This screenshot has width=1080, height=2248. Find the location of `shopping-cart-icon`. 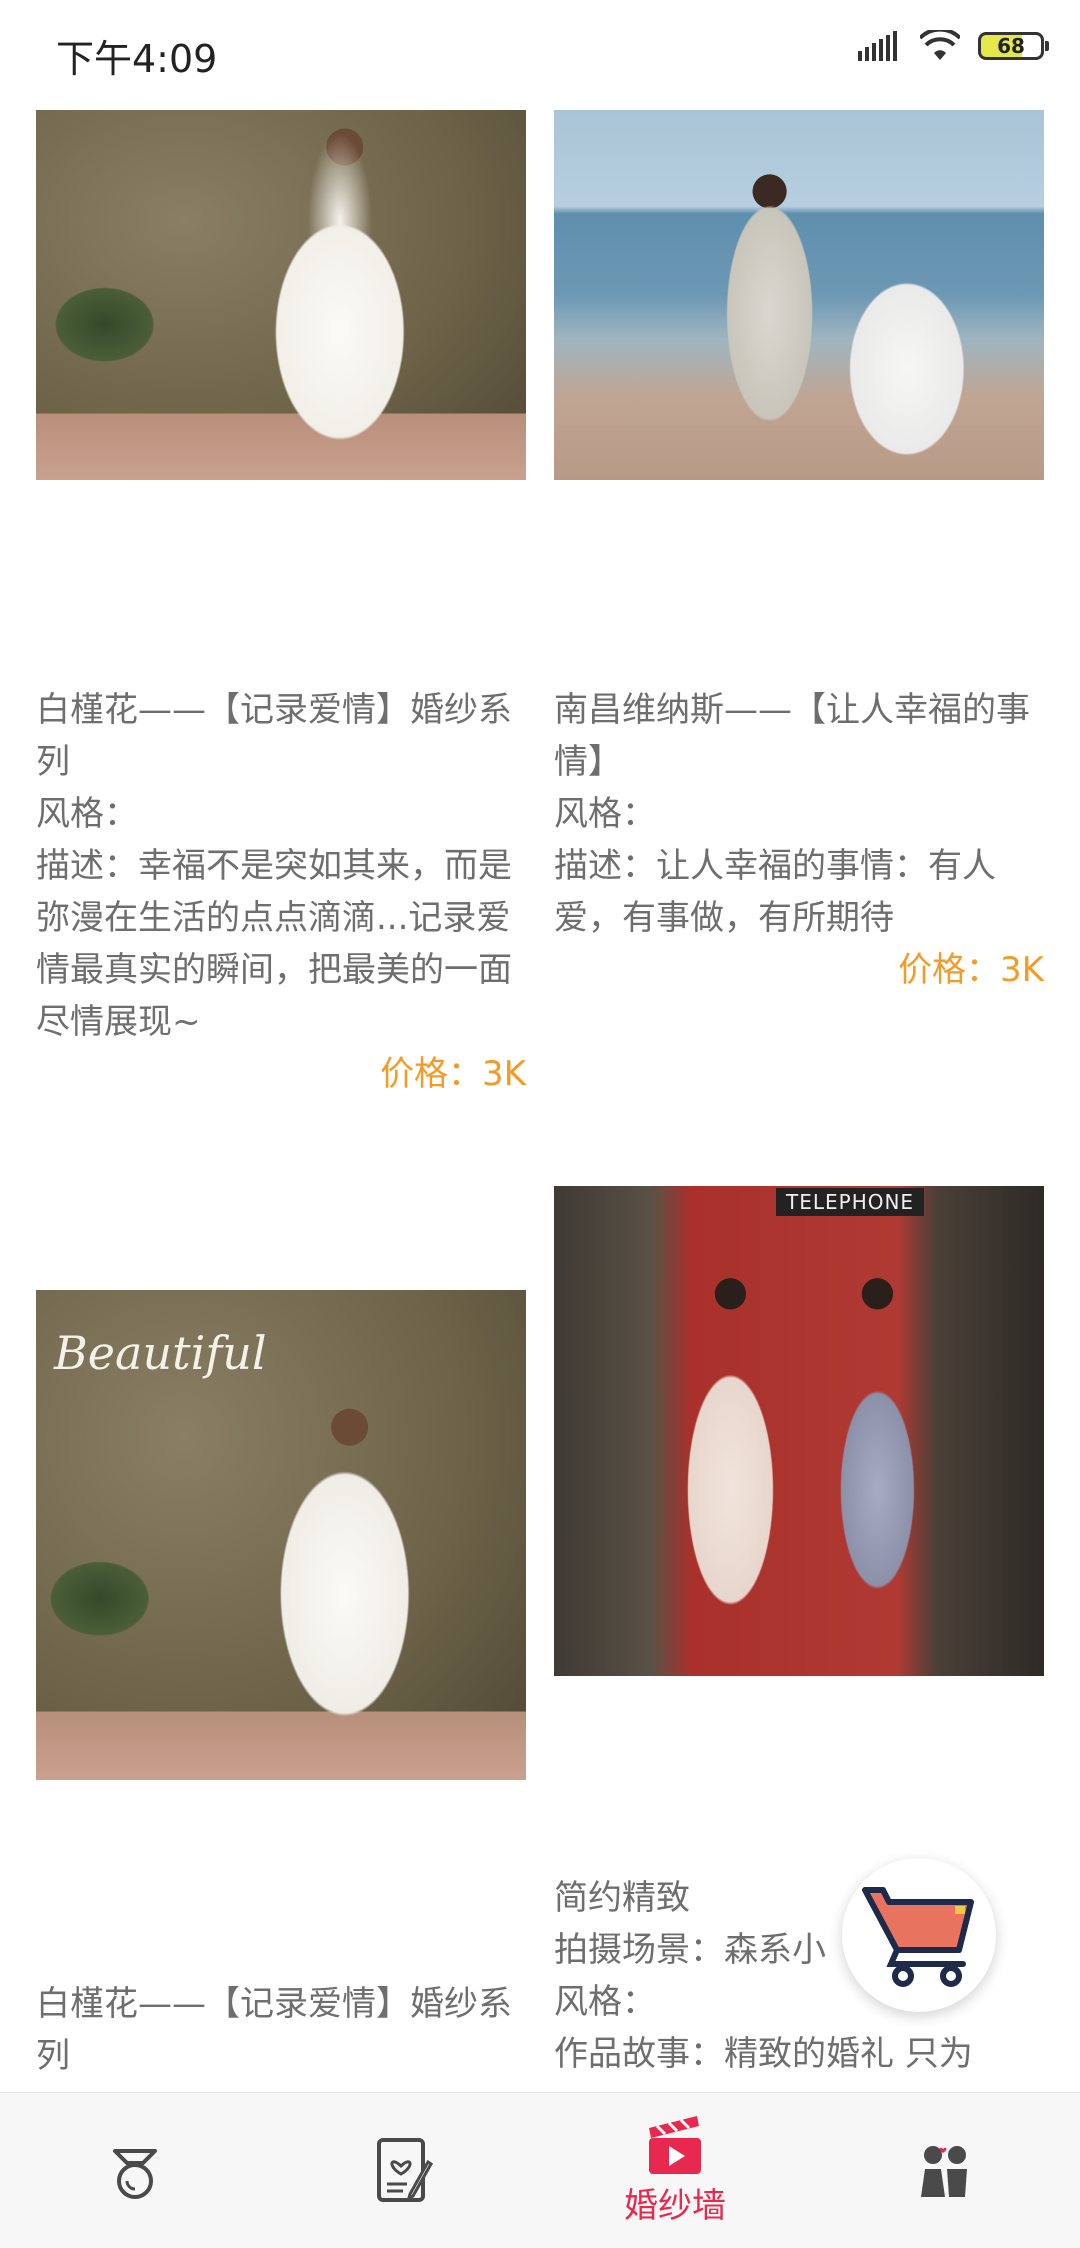

shopping-cart-icon is located at coordinates (918, 1937).